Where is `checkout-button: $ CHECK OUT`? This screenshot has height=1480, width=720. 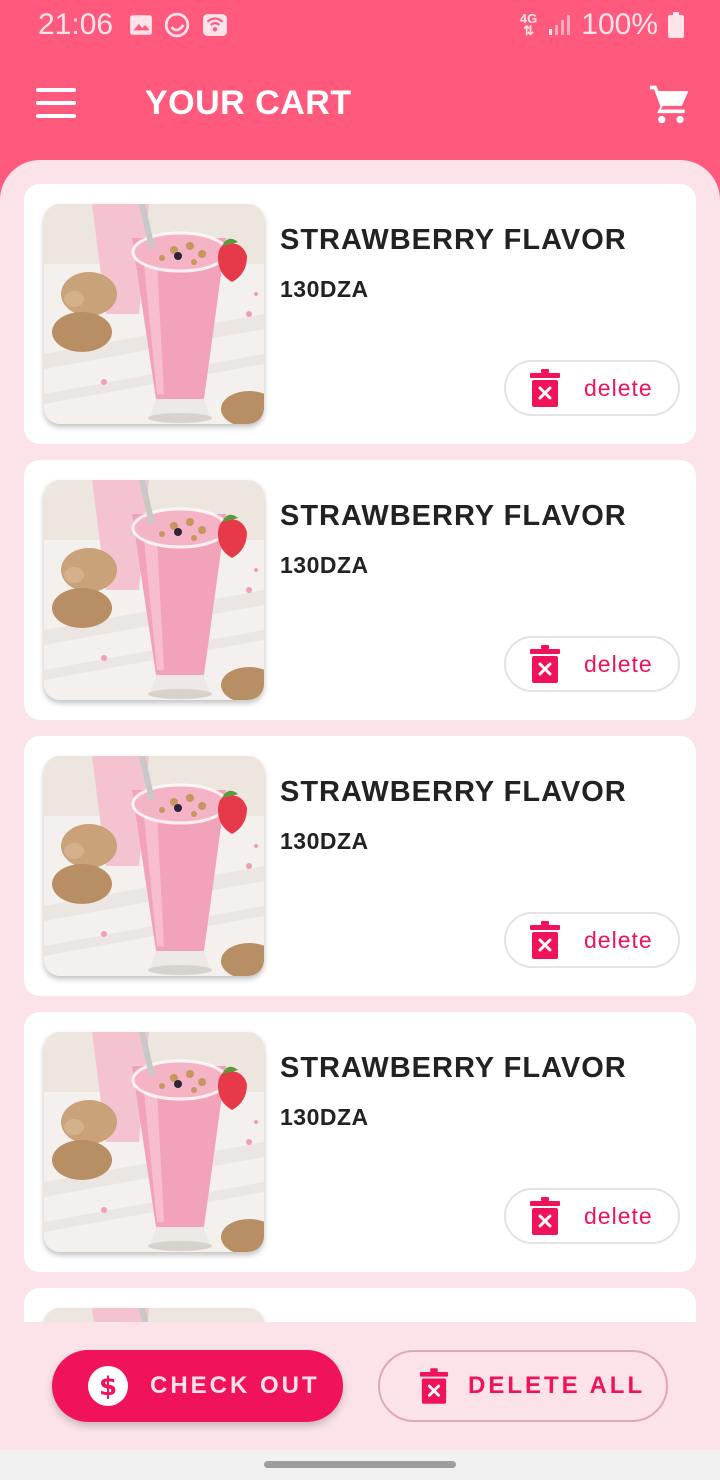
checkout-button: $ CHECK OUT is located at coordinates (197, 1386).